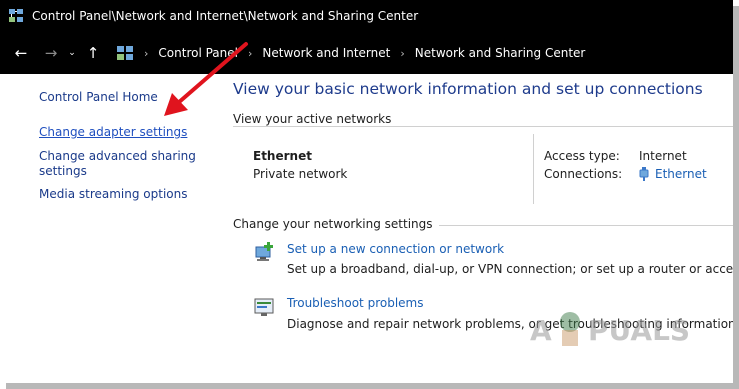  I want to click on breadcrumb-network-sharing-center: Network and Sharing Center, so click(500, 53).